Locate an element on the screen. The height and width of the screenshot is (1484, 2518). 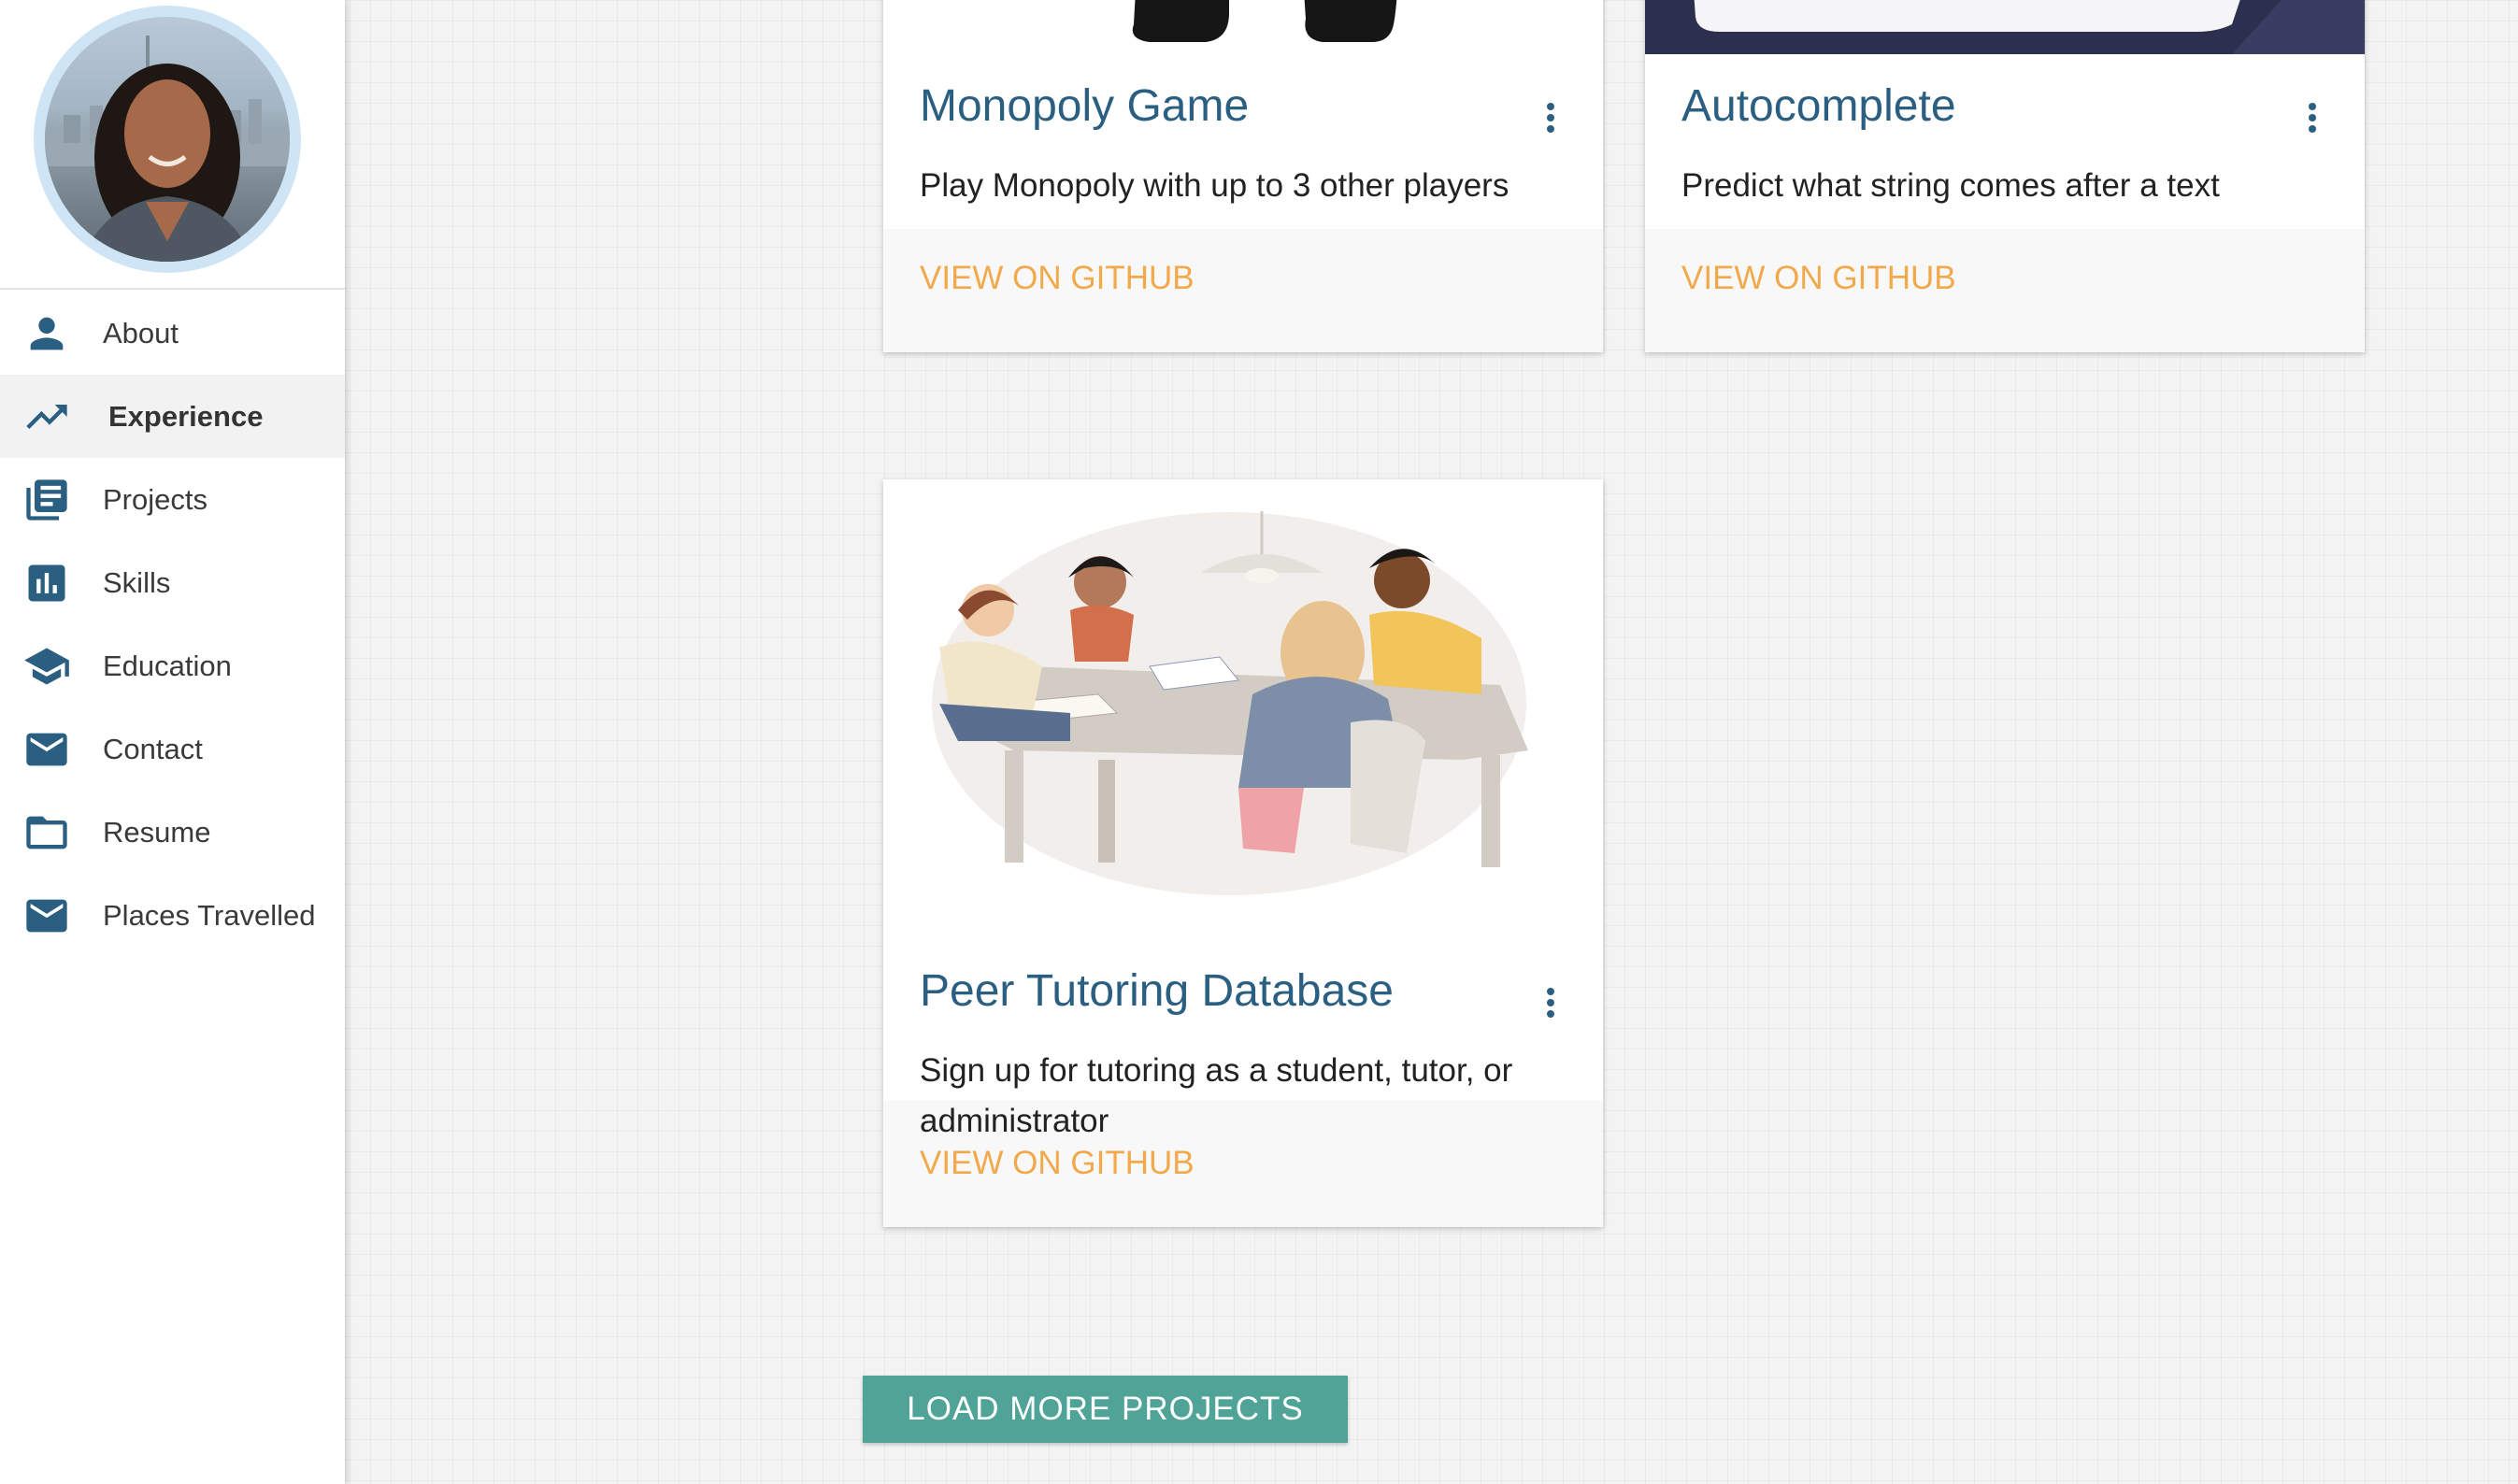
trending-up-icon is located at coordinates (46, 416).